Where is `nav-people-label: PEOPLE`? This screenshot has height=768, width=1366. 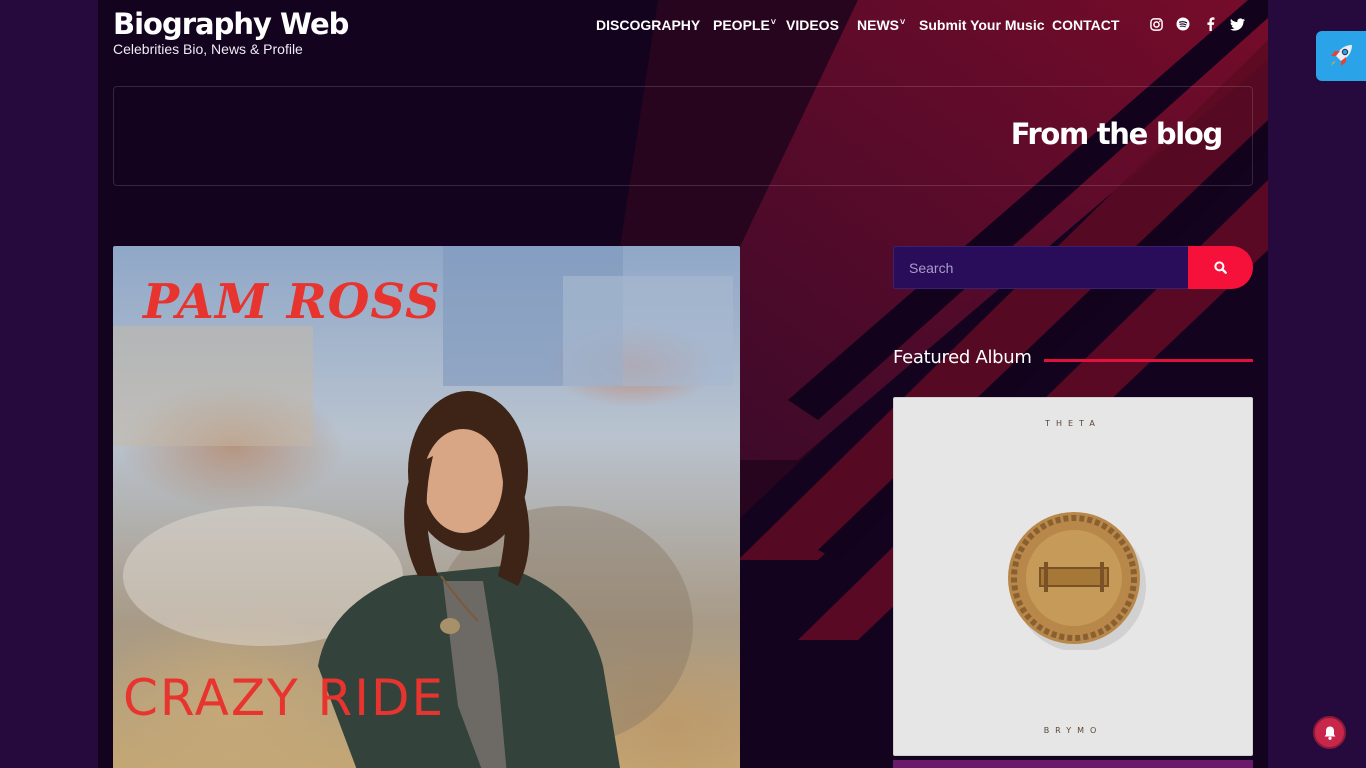
nav-people-label: PEOPLE is located at coordinates (741, 25).